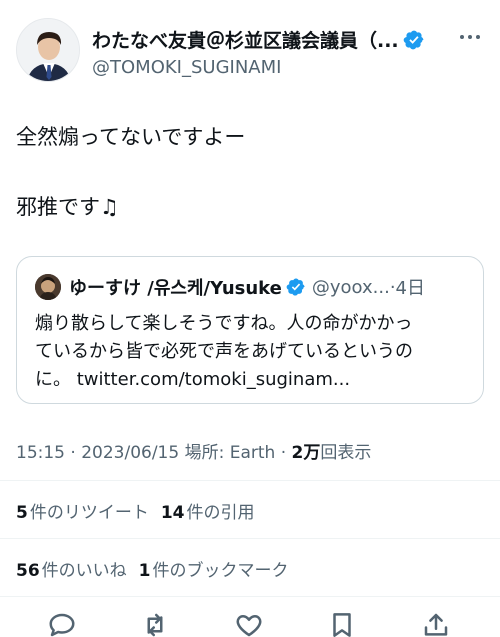  Describe the element at coordinates (175, 288) in the screenshot. I see `quoted-author-name: ゆーすけ /유스케/Yusuke` at that location.